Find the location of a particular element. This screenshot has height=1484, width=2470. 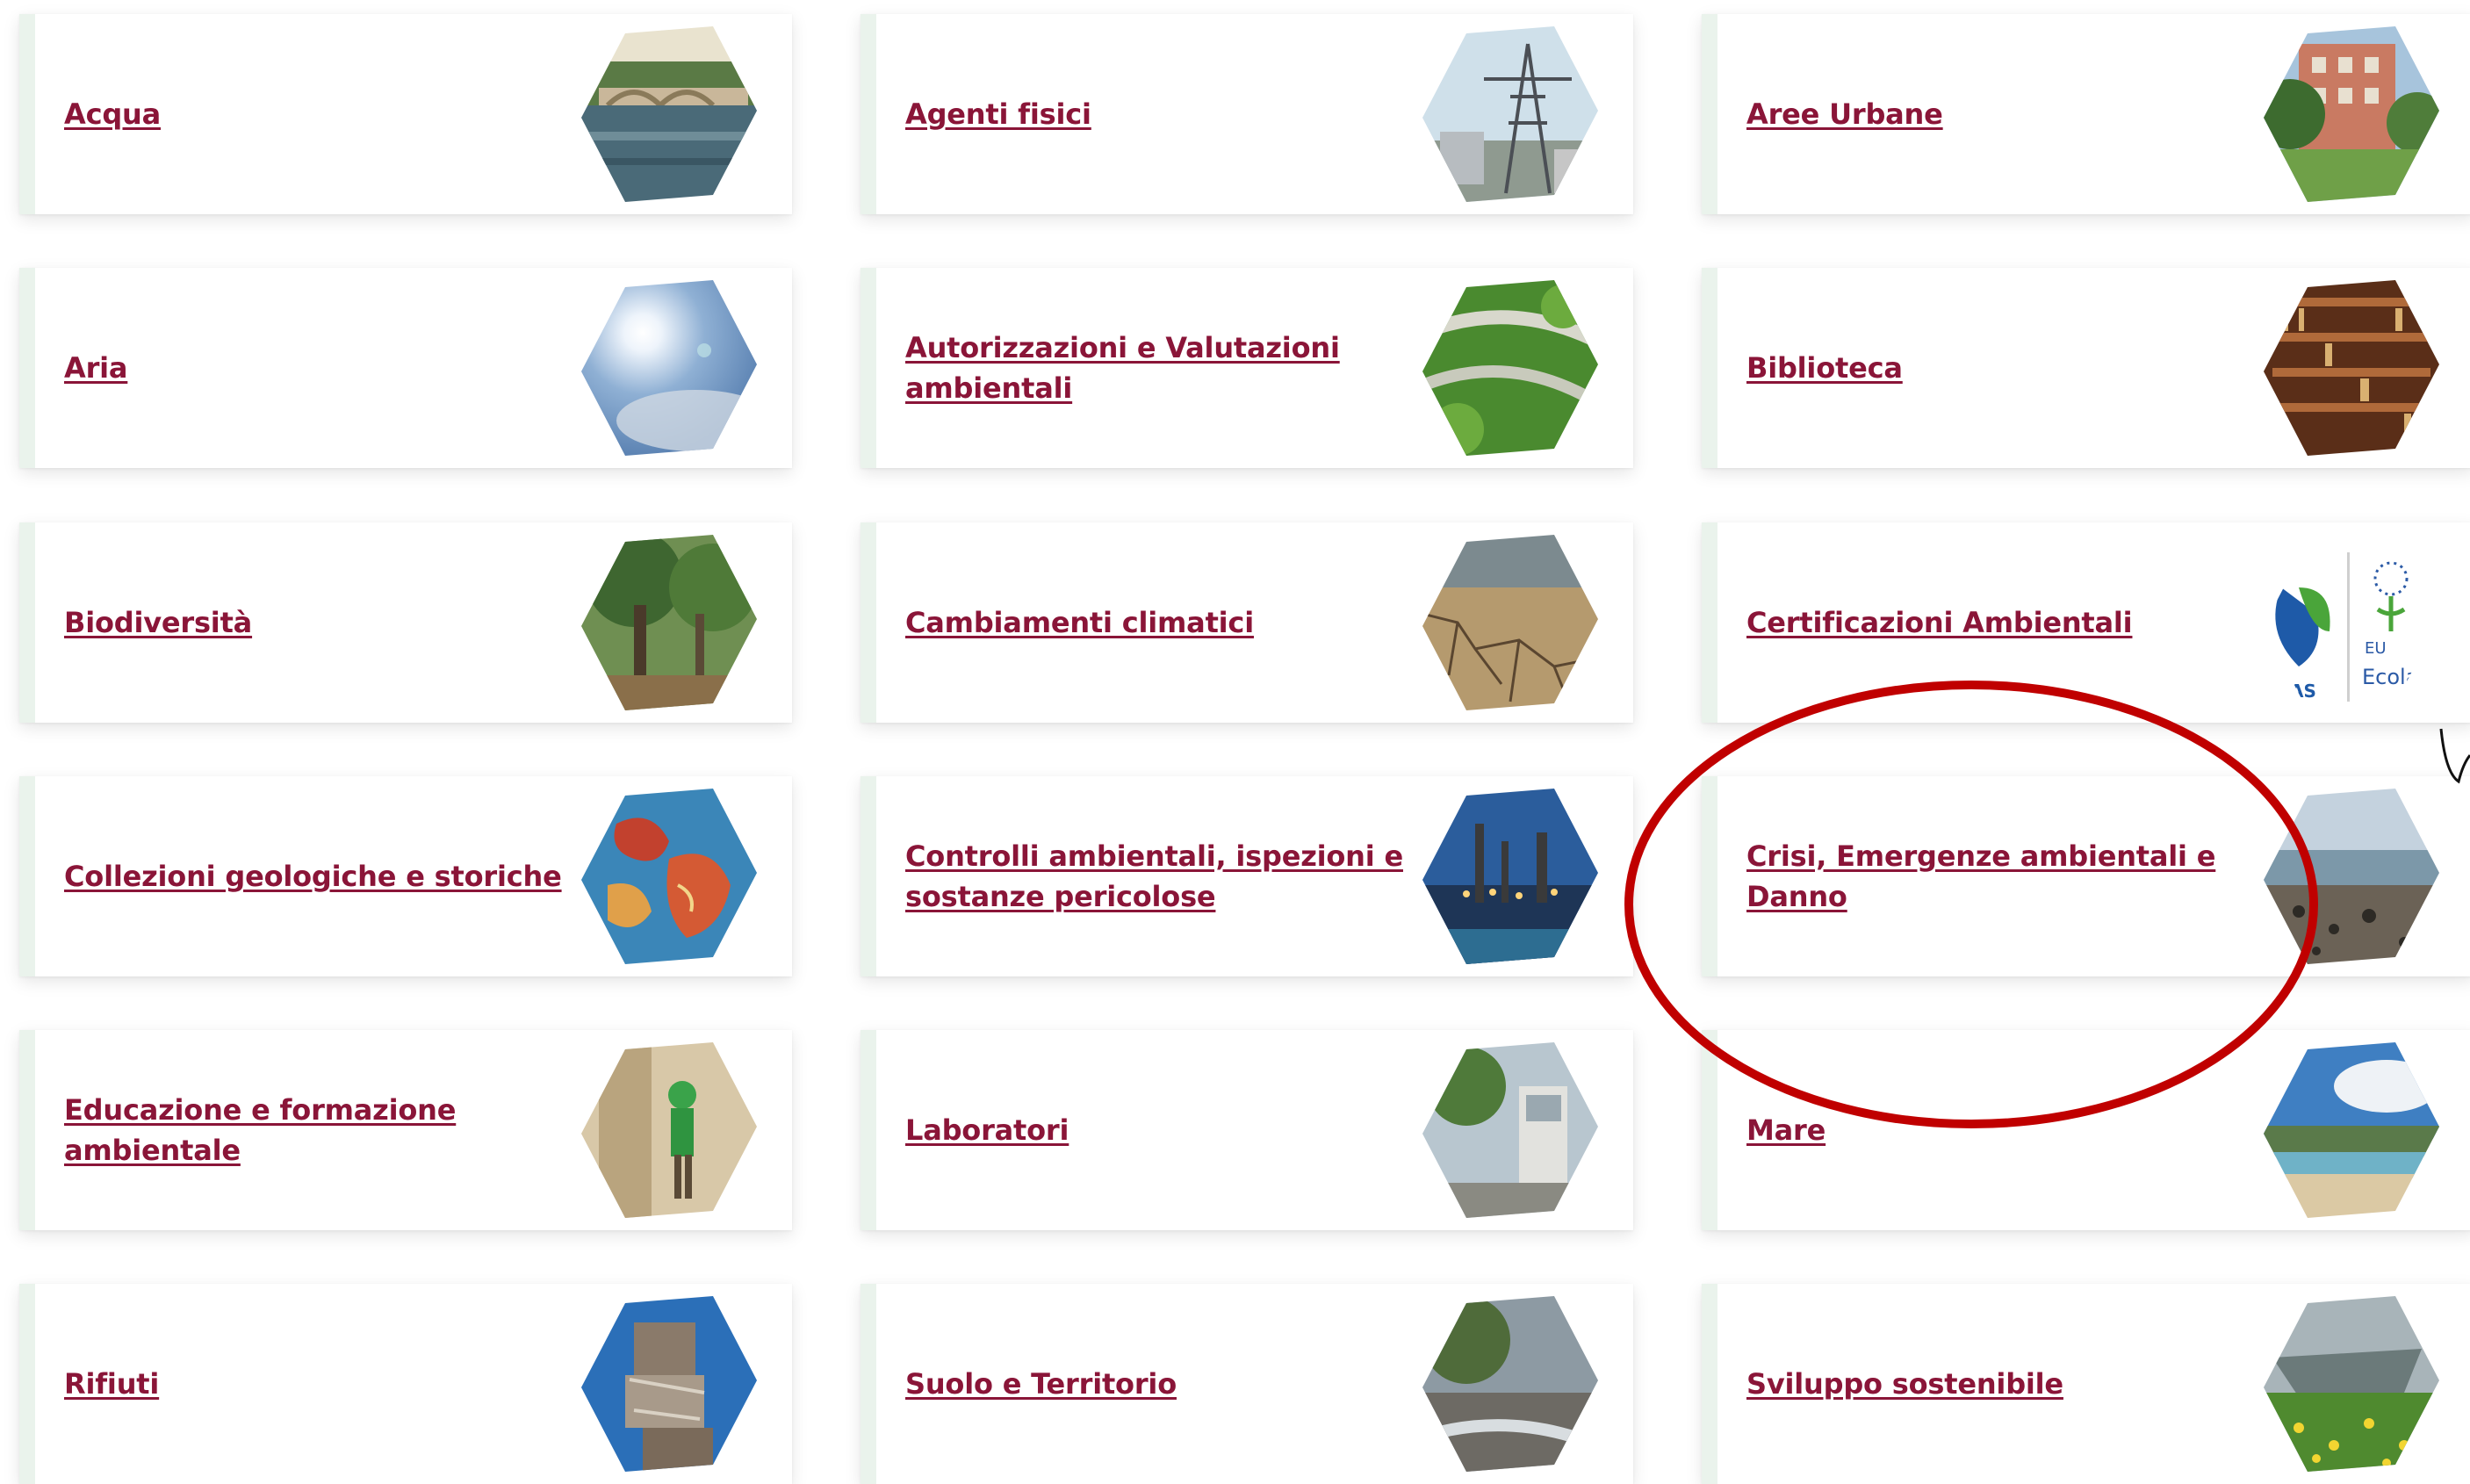

topic-link-educazione: Educazione e formazione ambientale is located at coordinates (318, 1130).